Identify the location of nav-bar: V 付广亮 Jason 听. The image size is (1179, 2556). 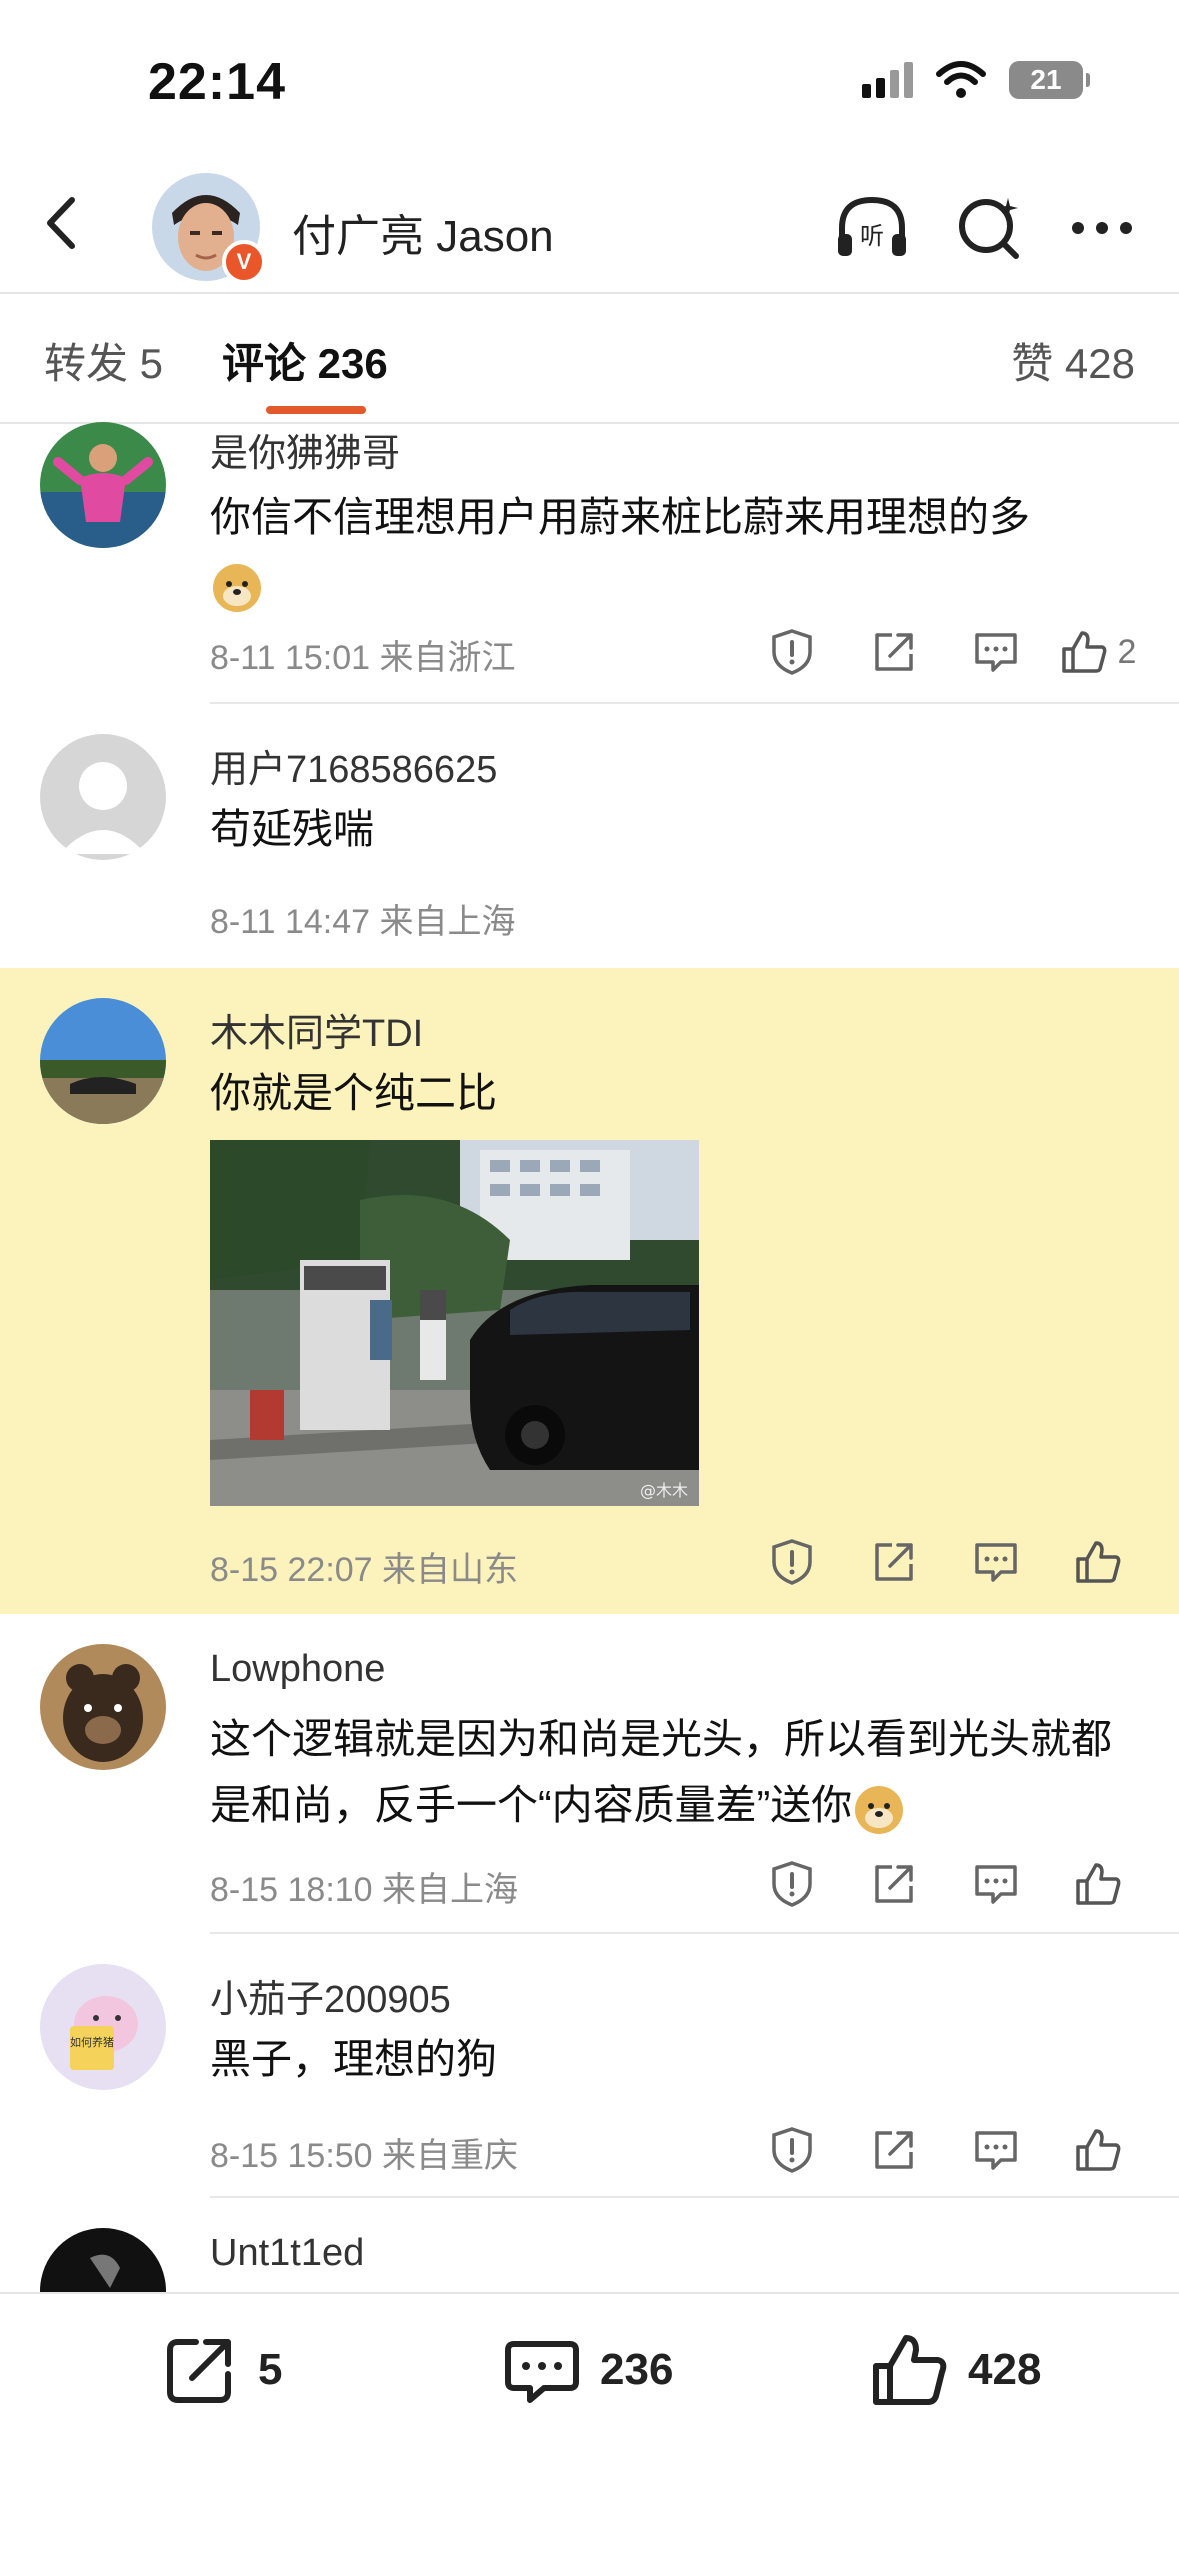
(589, 227).